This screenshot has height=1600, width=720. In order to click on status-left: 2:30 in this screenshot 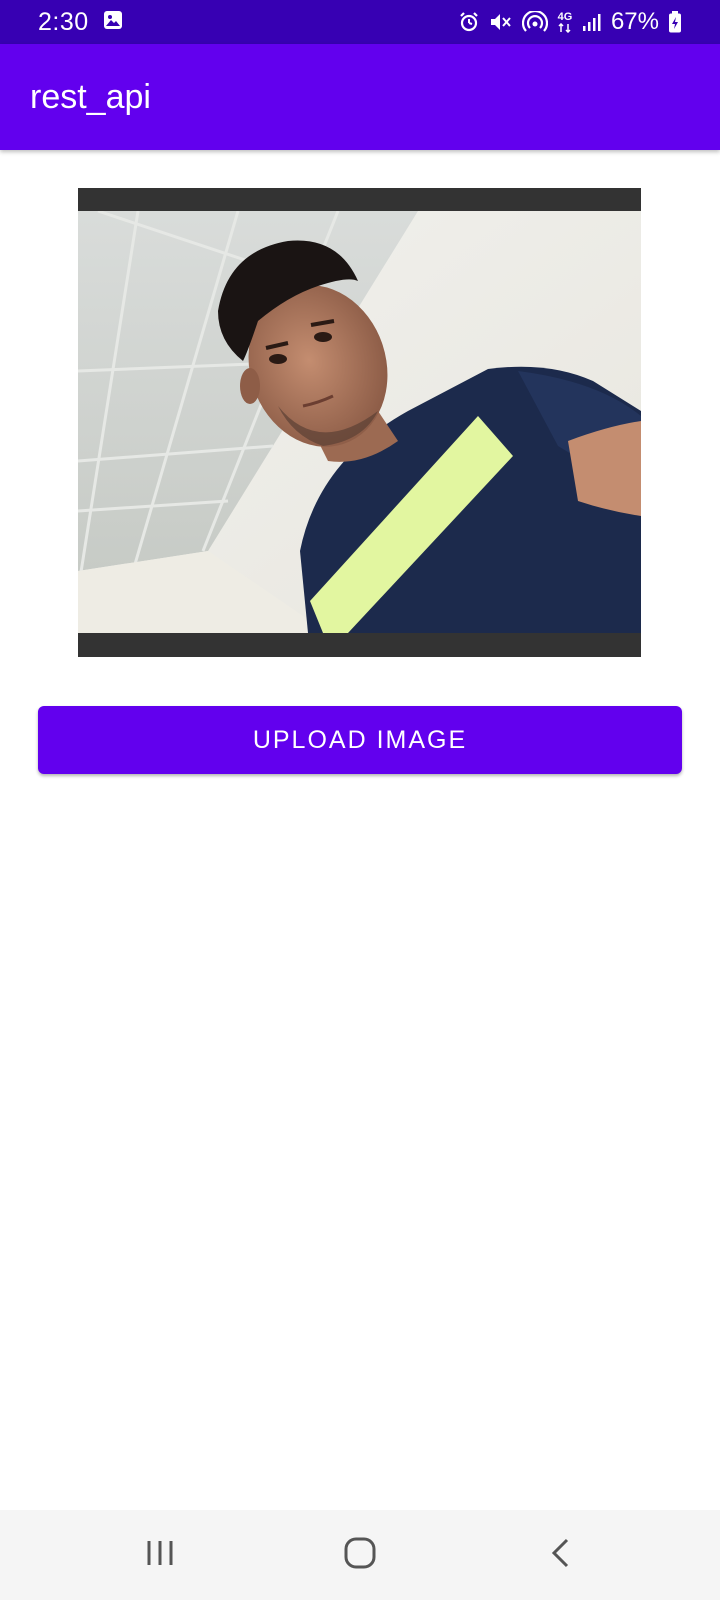, I will do `click(80, 22)`.